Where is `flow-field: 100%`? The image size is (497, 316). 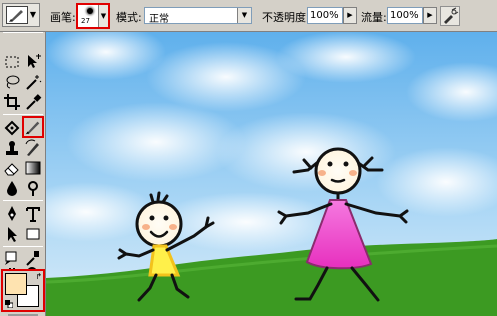
flow-field: 100% is located at coordinates (405, 15).